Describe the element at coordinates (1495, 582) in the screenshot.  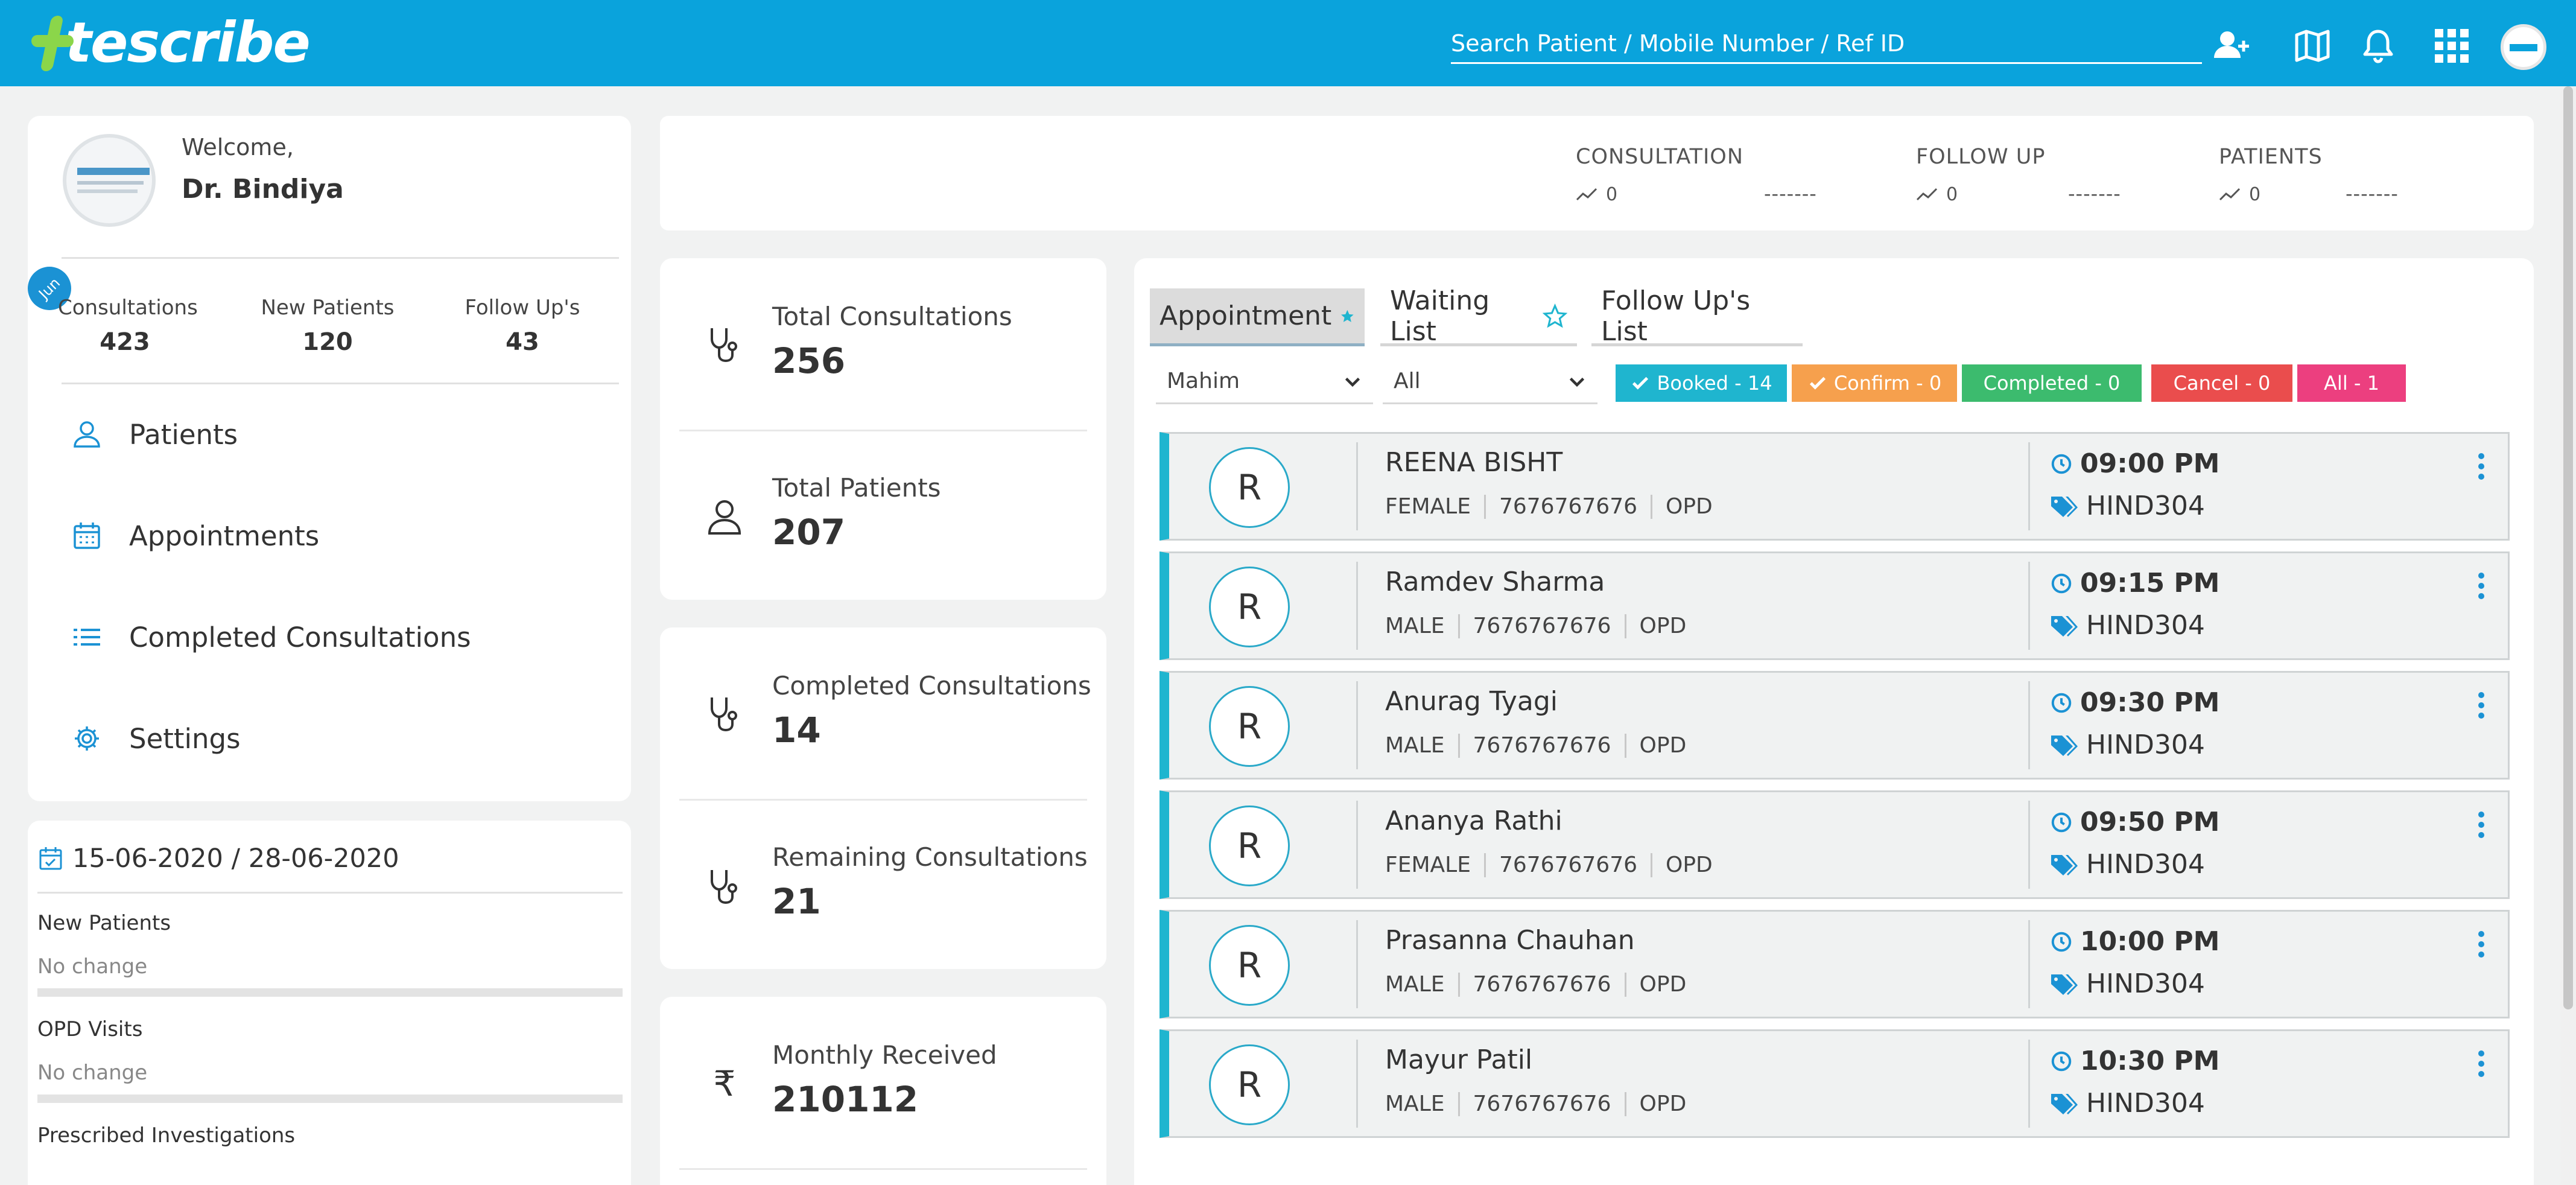
I see `patient-name: Ramdev Sharma` at that location.